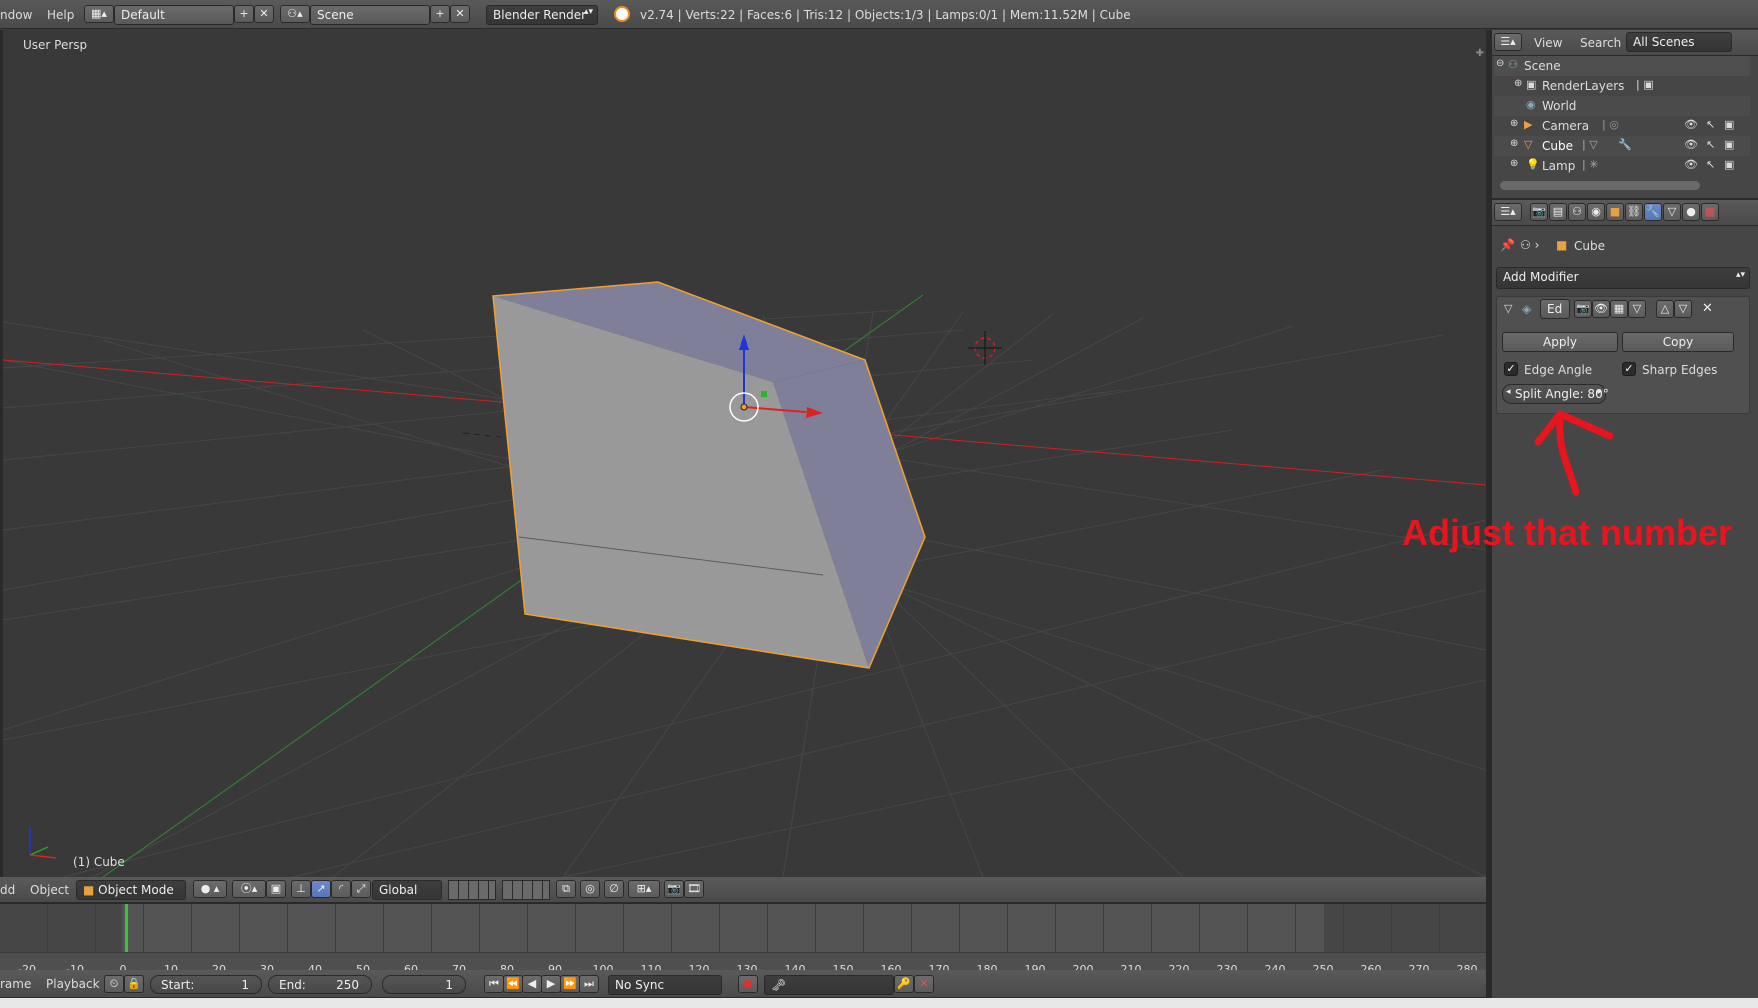 This screenshot has height=1008, width=1758. What do you see at coordinates (320, 984) in the screenshot?
I see `end-frame-field: End: 250` at bounding box center [320, 984].